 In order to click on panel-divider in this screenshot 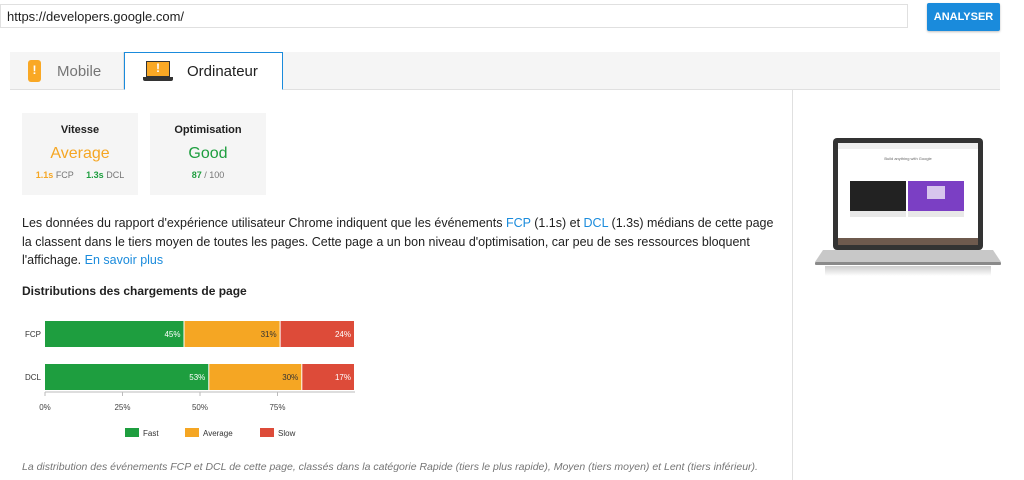, I will do `click(792, 285)`.